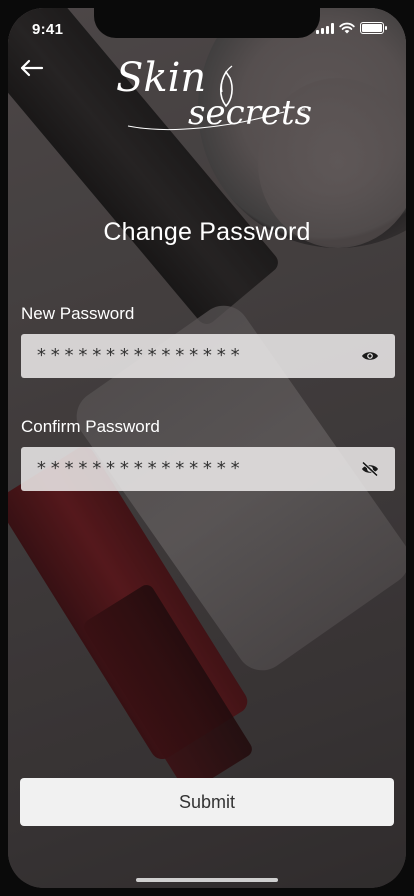  What do you see at coordinates (161, 78) in the screenshot?
I see `logo-word-skin: Skin` at bounding box center [161, 78].